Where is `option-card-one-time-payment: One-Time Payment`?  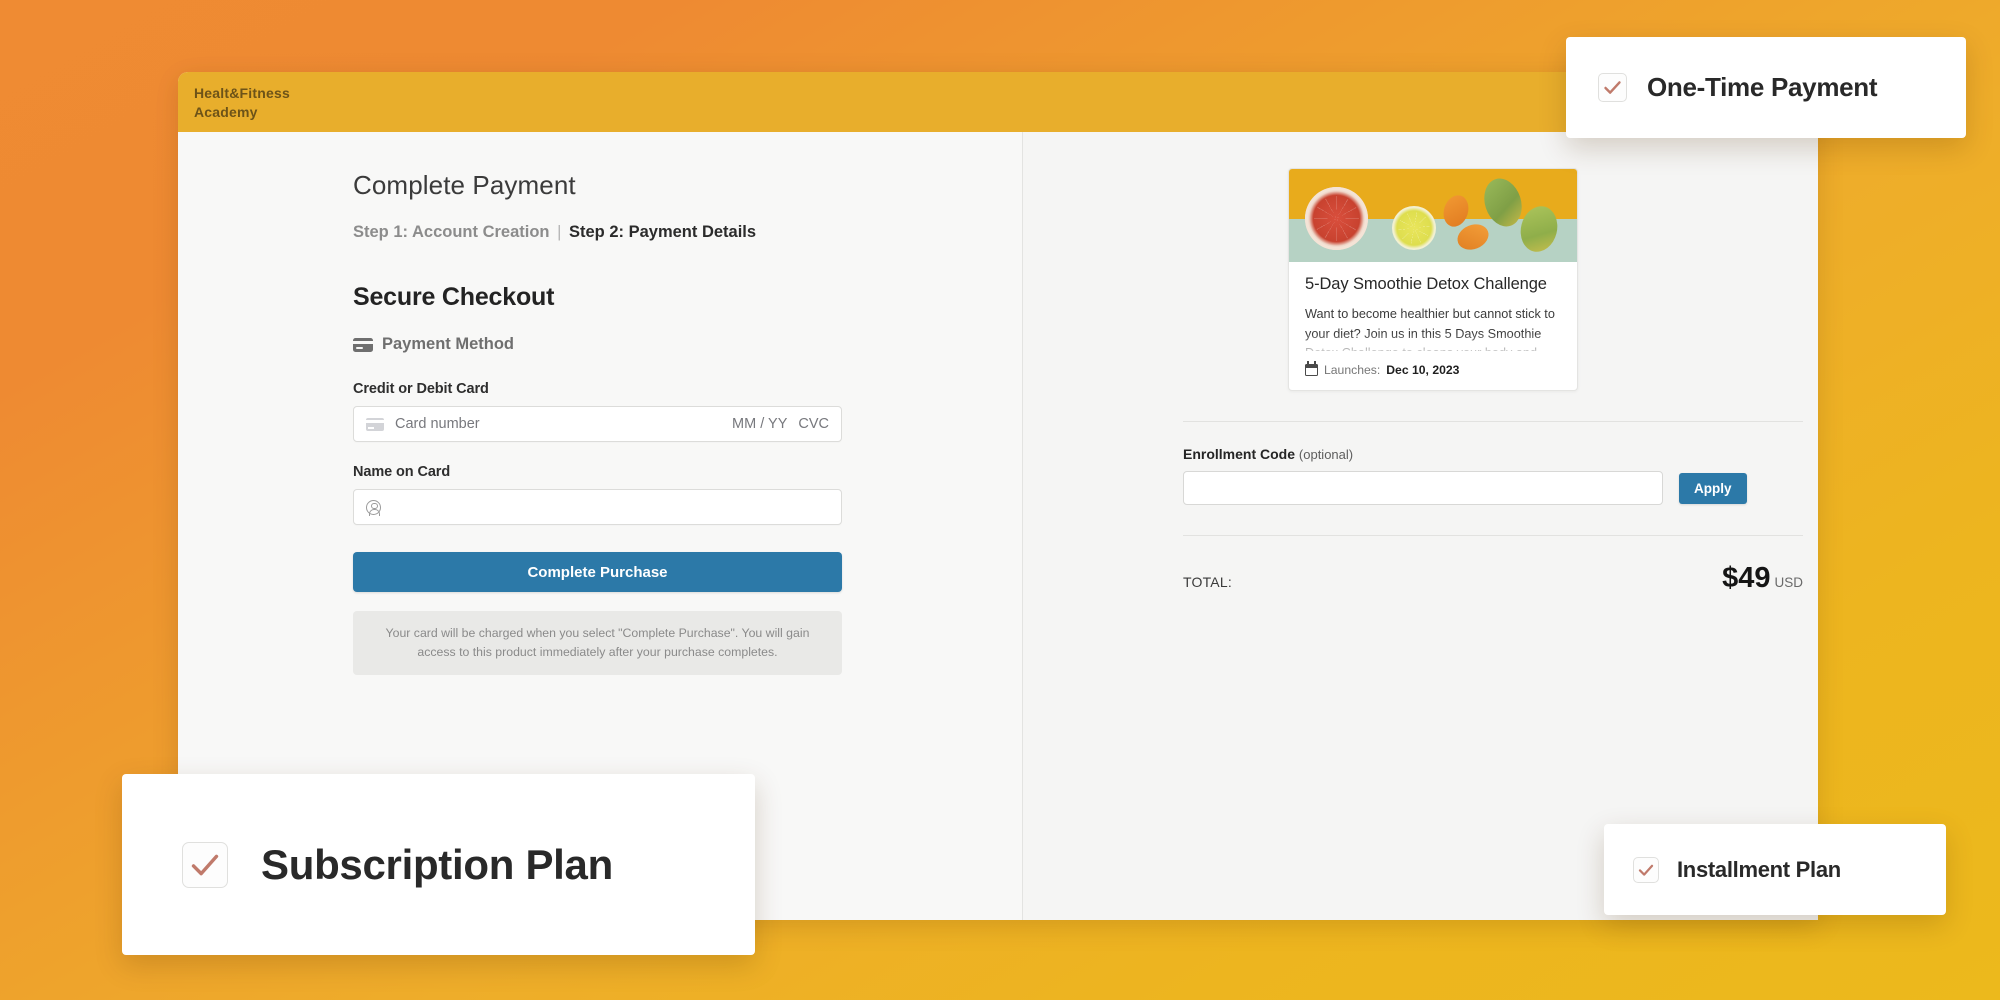
option-card-one-time-payment: One-Time Payment is located at coordinates (1766, 87).